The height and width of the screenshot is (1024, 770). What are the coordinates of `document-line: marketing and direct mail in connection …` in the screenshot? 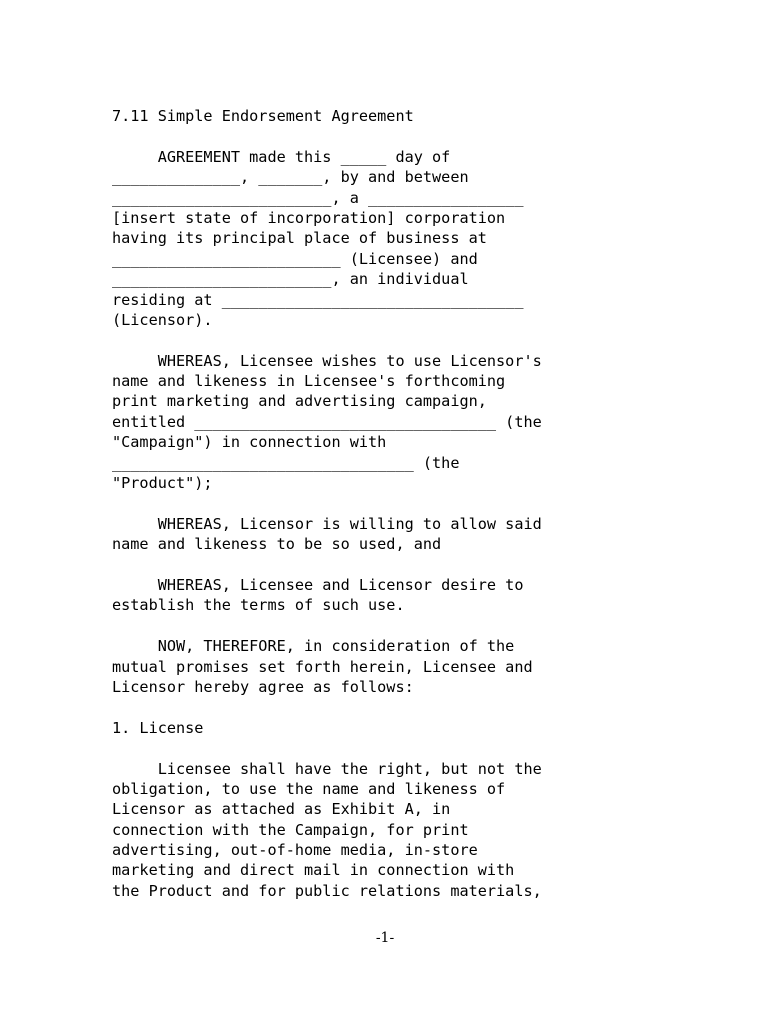 It's located at (313, 870).